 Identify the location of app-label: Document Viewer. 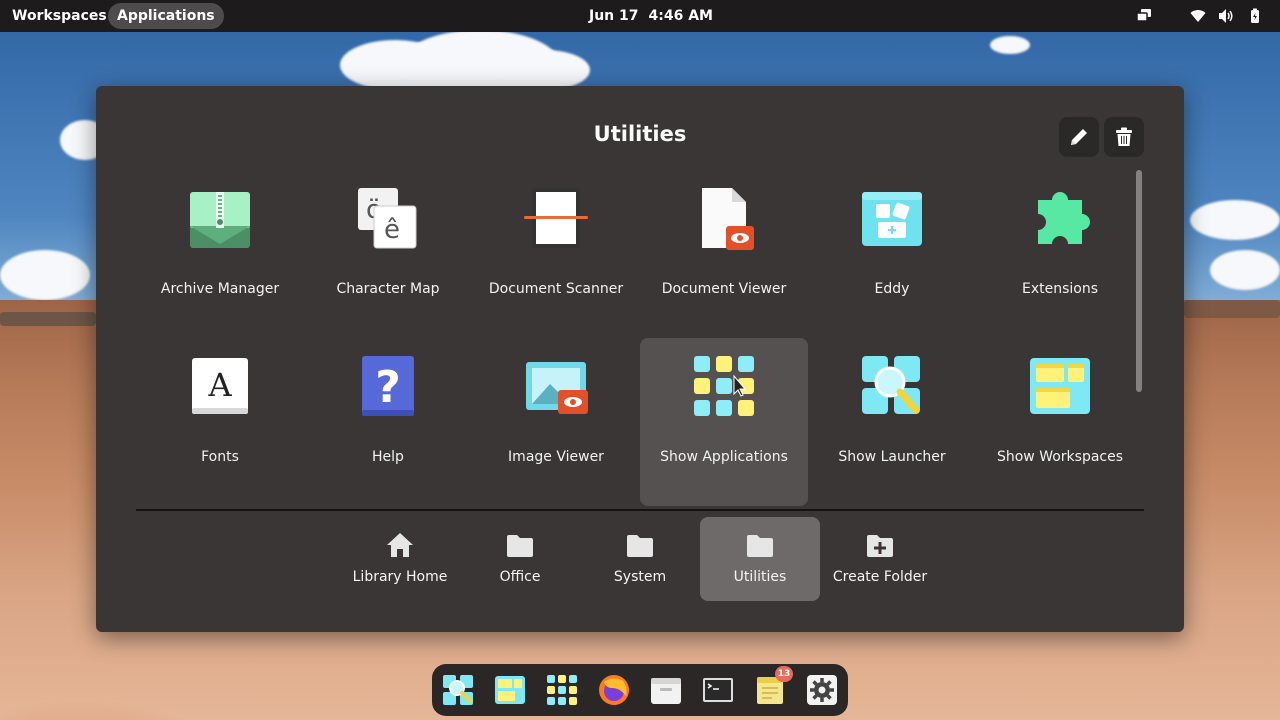
(724, 289).